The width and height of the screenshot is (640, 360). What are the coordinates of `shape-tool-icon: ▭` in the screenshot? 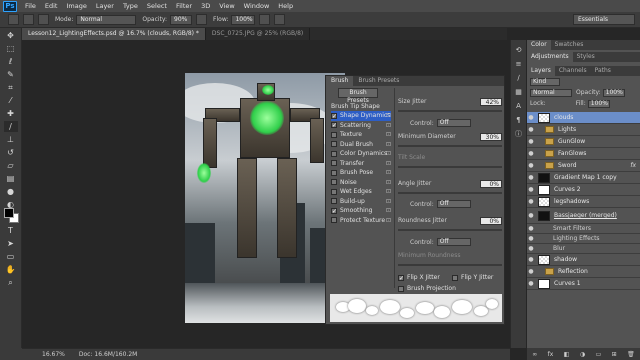 It's located at (11, 256).